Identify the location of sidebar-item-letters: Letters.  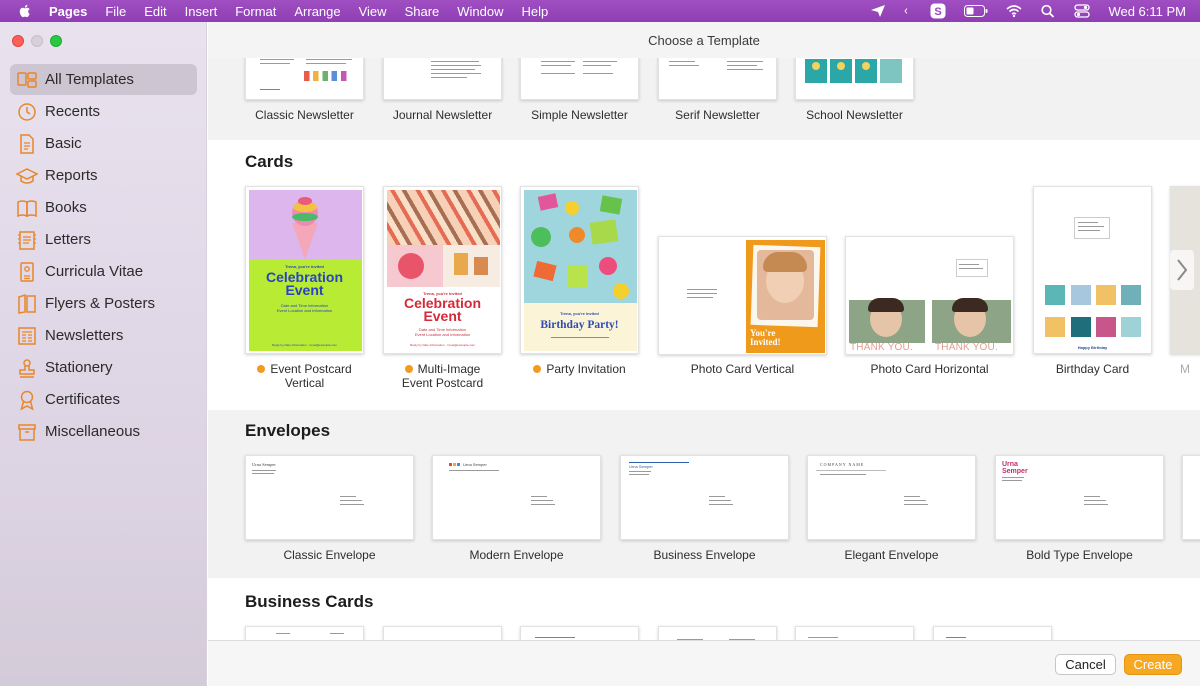
(103, 239).